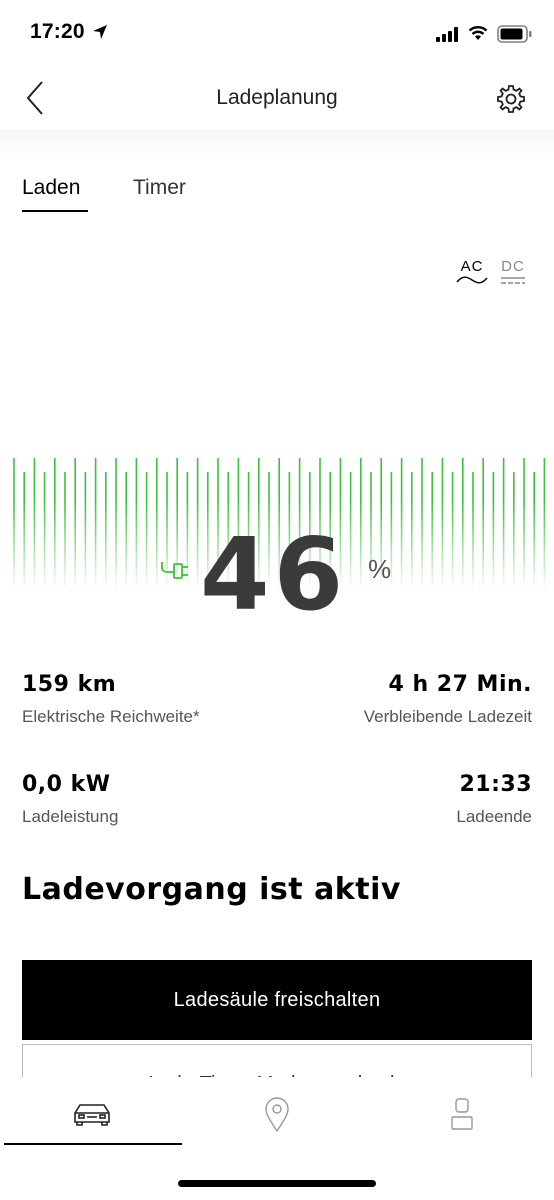  What do you see at coordinates (55, 211) in the screenshot?
I see `active-tab-indicator` at bounding box center [55, 211].